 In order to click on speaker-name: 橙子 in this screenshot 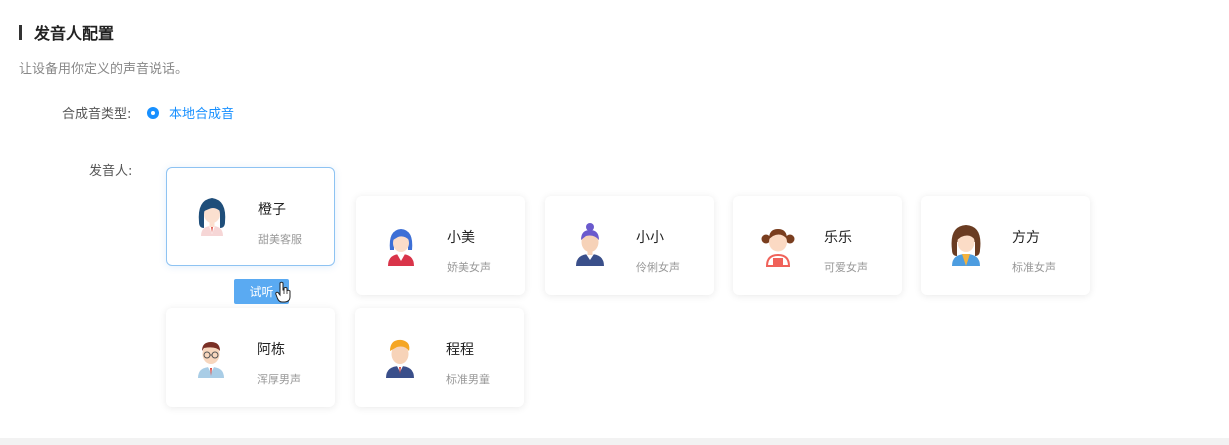, I will do `click(272, 210)`.